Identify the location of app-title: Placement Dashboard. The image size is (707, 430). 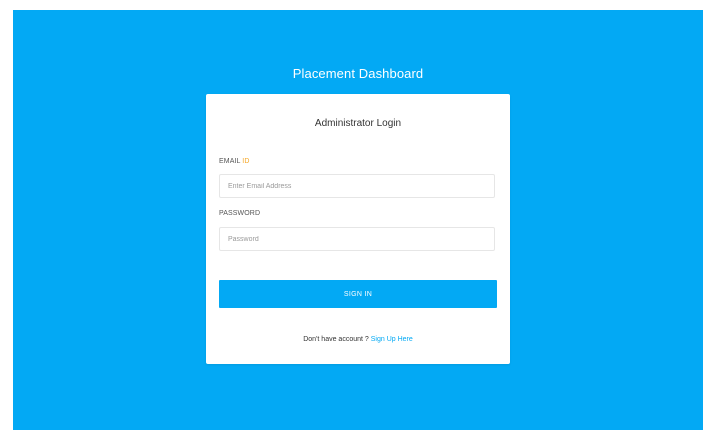
(358, 73).